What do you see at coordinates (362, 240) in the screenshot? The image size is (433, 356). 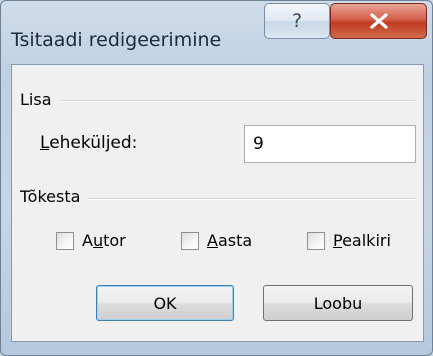 I see `title-checkbox-label: Pealkiri` at bounding box center [362, 240].